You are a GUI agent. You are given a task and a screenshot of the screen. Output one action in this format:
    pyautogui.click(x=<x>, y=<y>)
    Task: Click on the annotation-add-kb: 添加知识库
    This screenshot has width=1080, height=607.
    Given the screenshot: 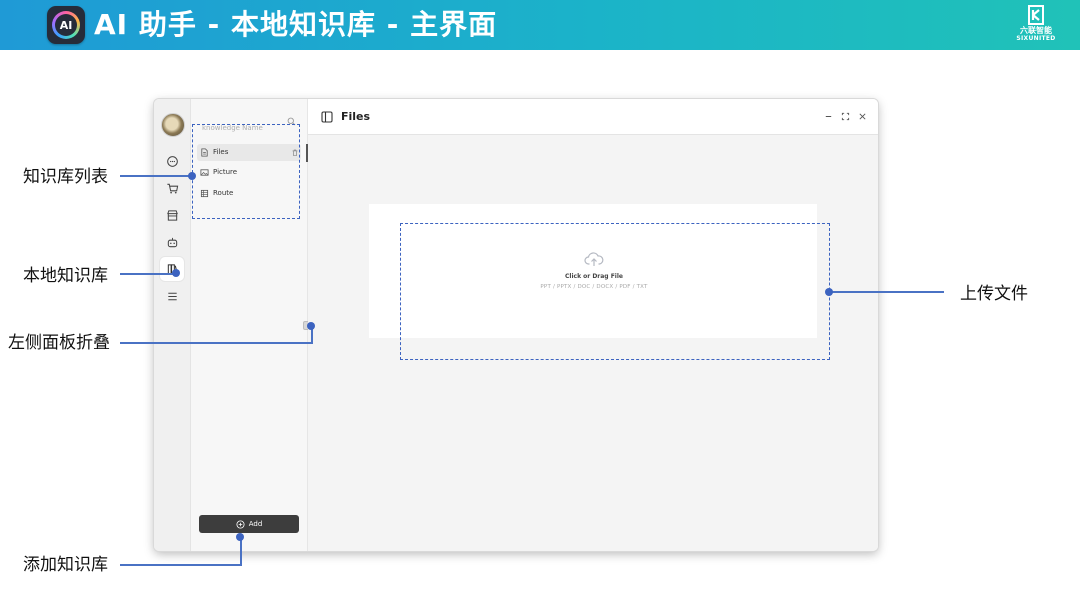 What is the action you would take?
    pyautogui.click(x=65, y=565)
    